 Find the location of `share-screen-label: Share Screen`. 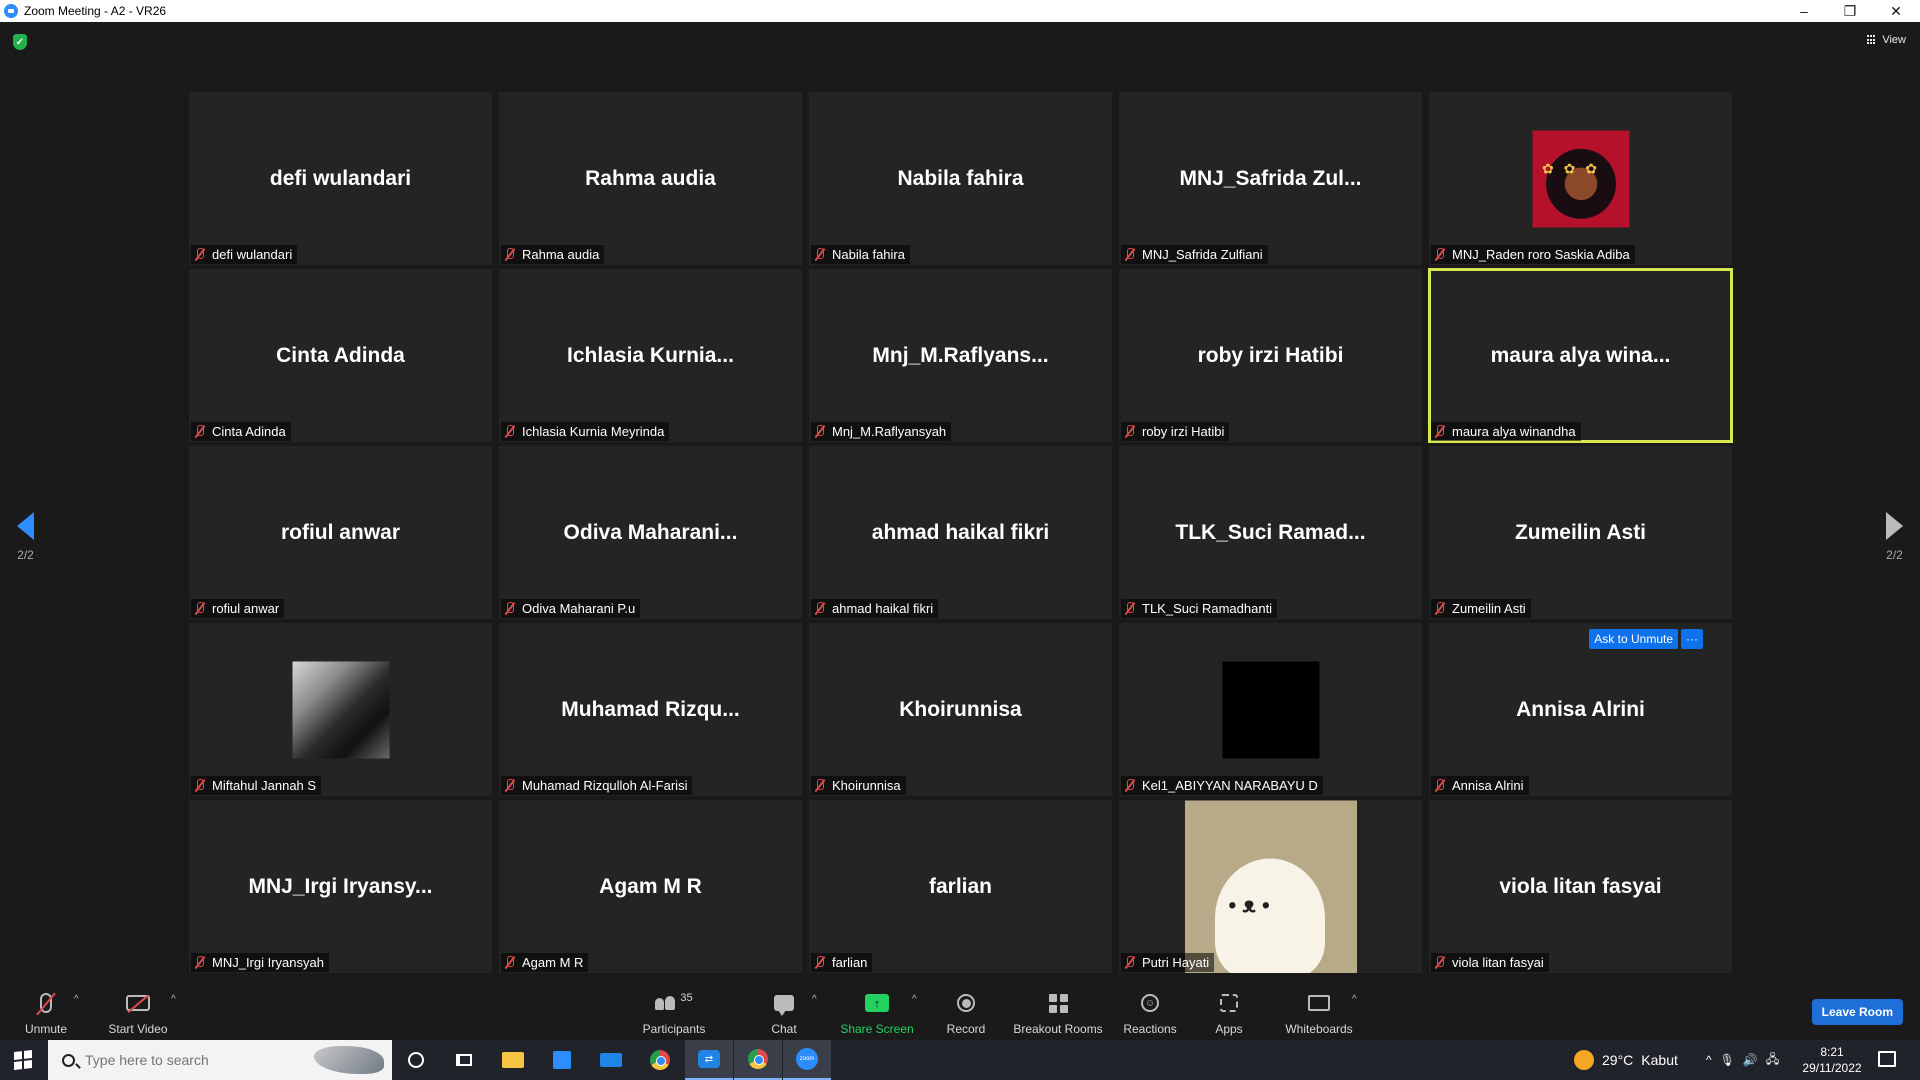

share-screen-label: Share Screen is located at coordinates (877, 1029).